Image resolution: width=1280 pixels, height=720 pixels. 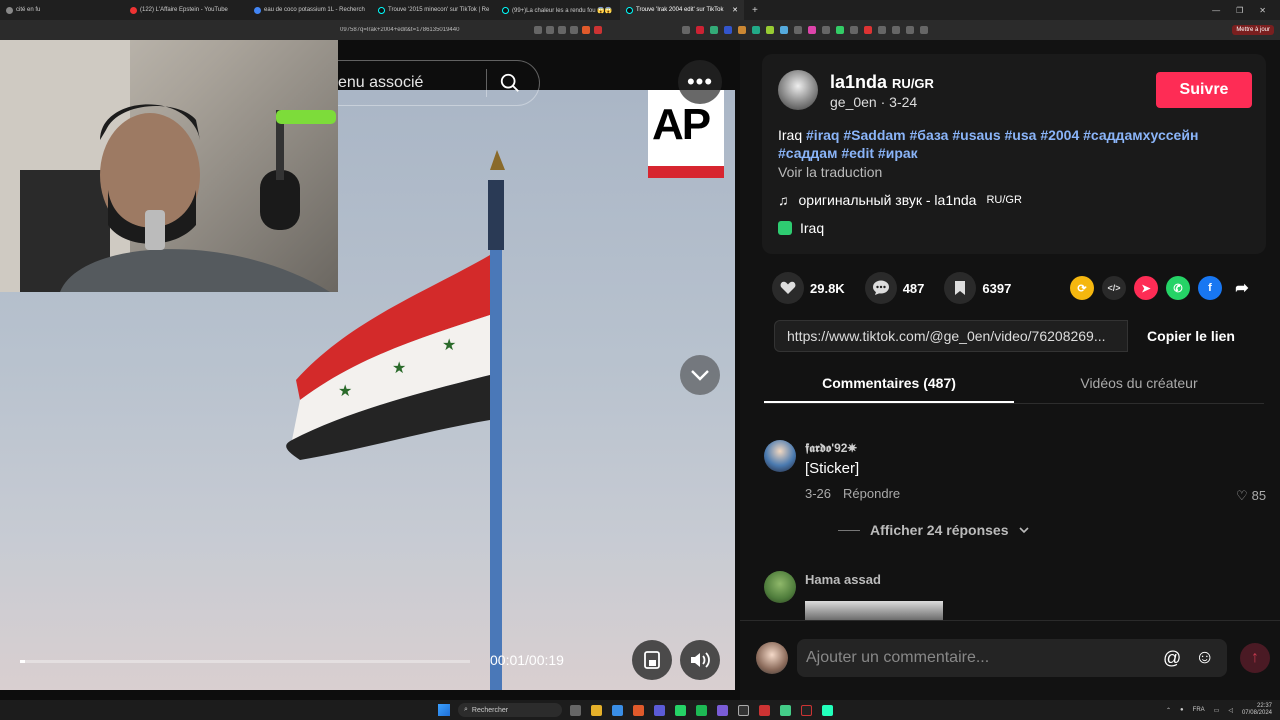 What do you see at coordinates (933, 530) in the screenshot?
I see `view-replies-button: Afficher 24 réponses` at bounding box center [933, 530].